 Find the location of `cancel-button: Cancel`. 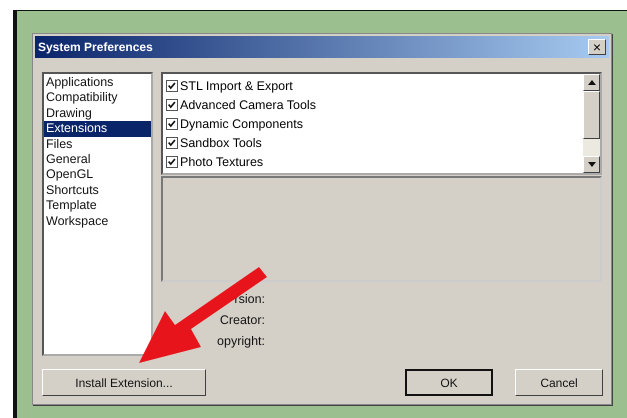

cancel-button: Cancel is located at coordinates (559, 382).